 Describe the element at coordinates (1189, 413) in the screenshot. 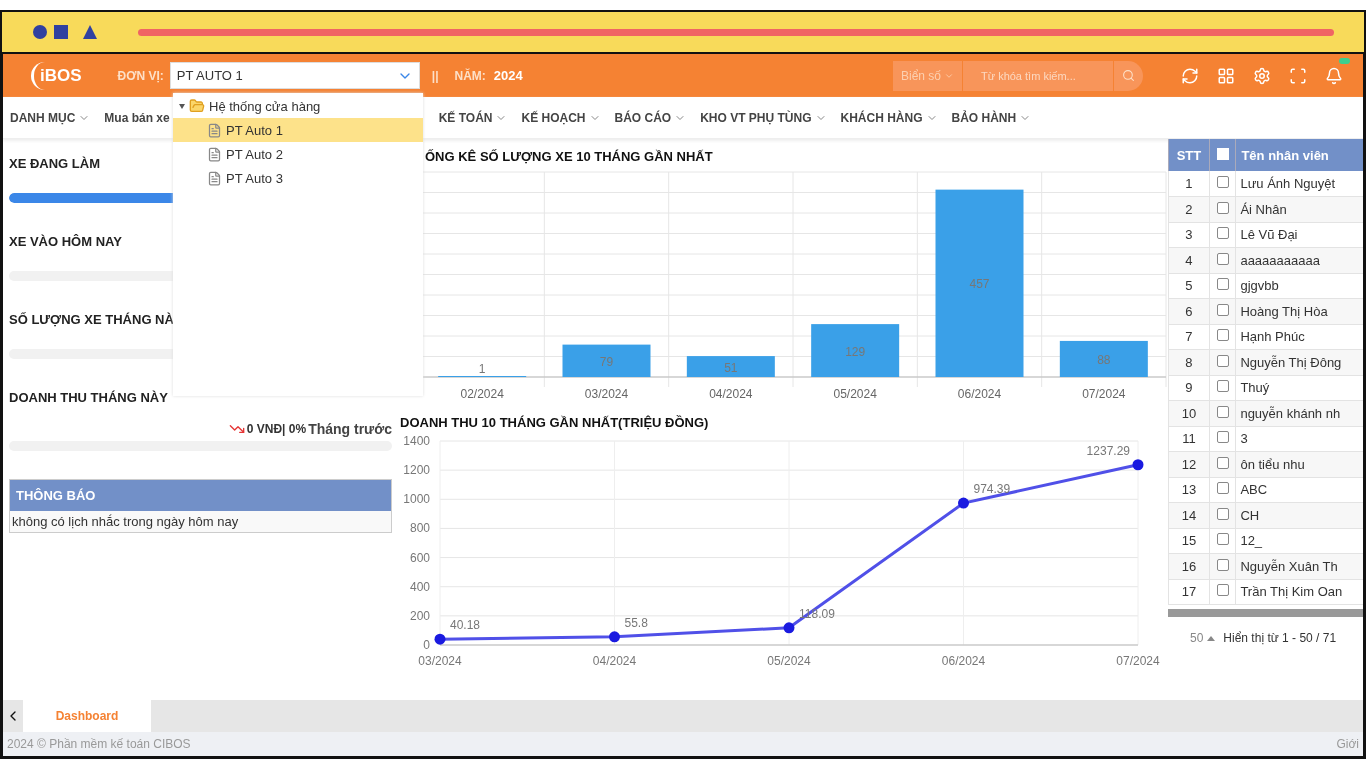

I see `table-cell: 10` at that location.